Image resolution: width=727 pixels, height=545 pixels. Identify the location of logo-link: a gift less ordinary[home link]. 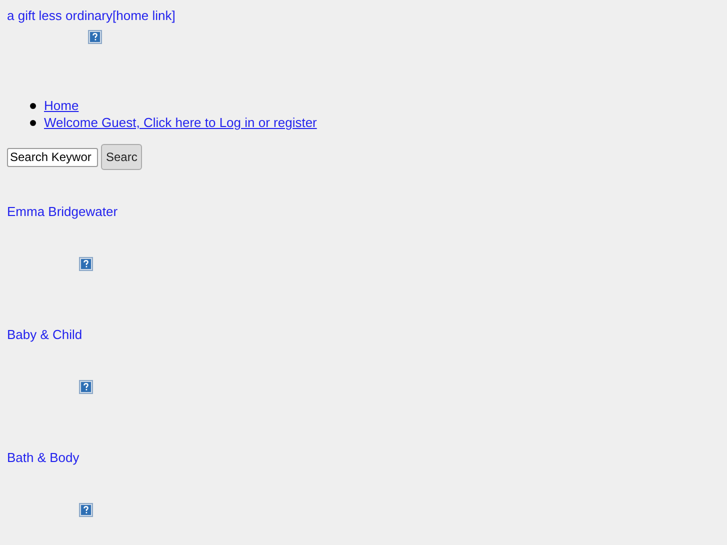
(91, 15).